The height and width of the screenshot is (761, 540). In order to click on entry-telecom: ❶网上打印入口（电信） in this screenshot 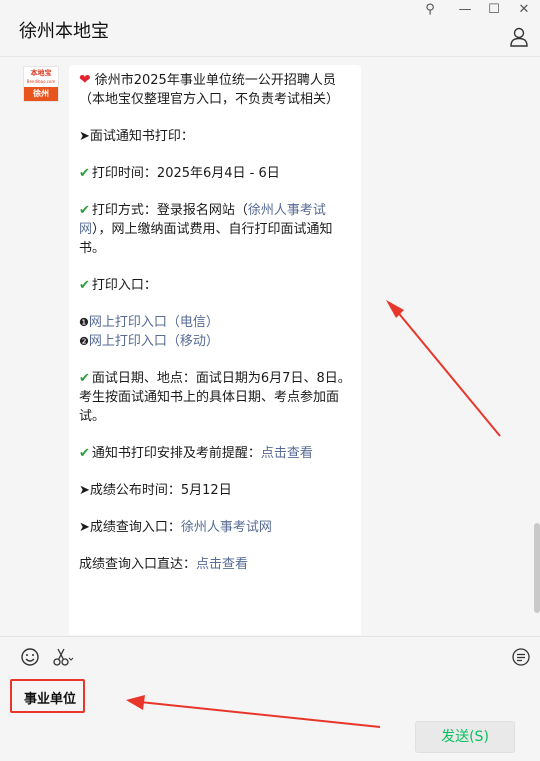, I will do `click(215, 322)`.